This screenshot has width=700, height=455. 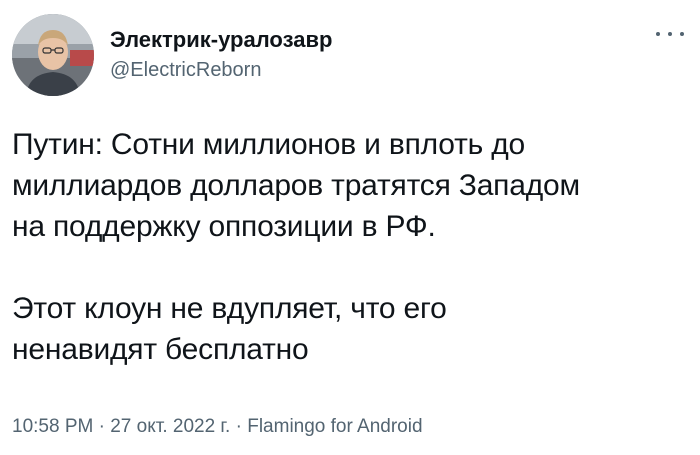 I want to click on tweet-time: 10:58 PM, so click(x=52, y=426).